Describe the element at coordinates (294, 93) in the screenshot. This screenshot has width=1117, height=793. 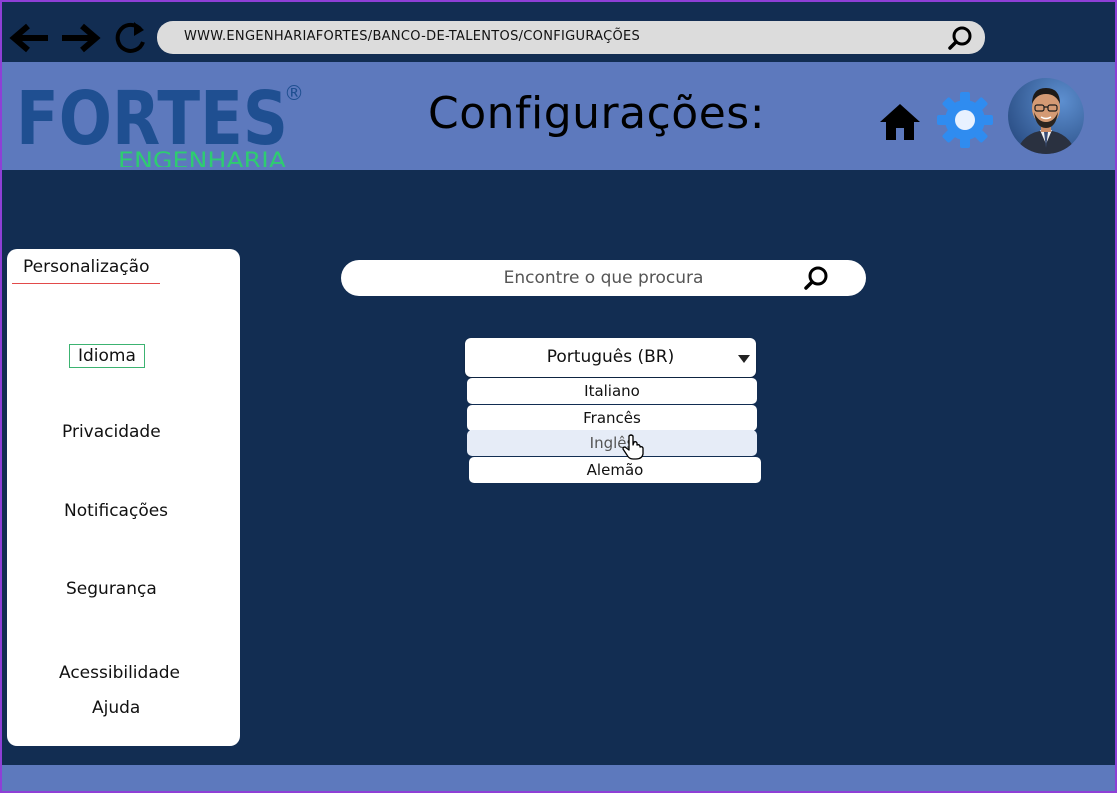
I see `logo-registered-mark: ®` at that location.